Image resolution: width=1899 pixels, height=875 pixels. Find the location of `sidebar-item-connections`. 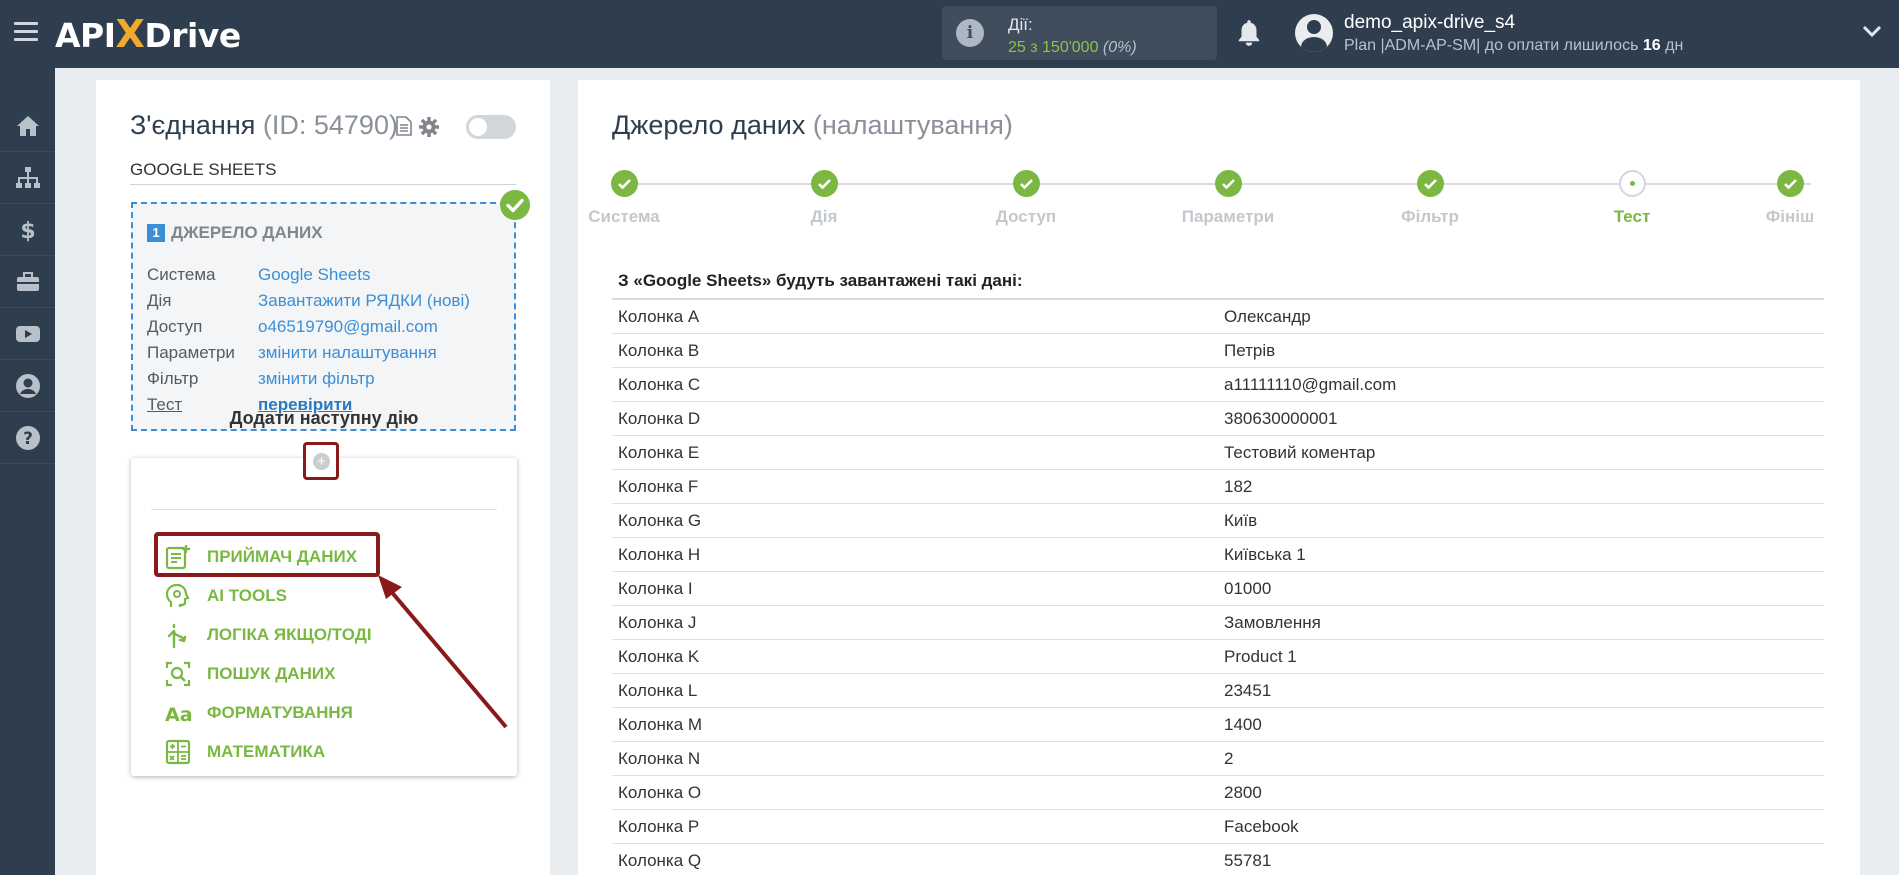

sidebar-item-connections is located at coordinates (27, 178).